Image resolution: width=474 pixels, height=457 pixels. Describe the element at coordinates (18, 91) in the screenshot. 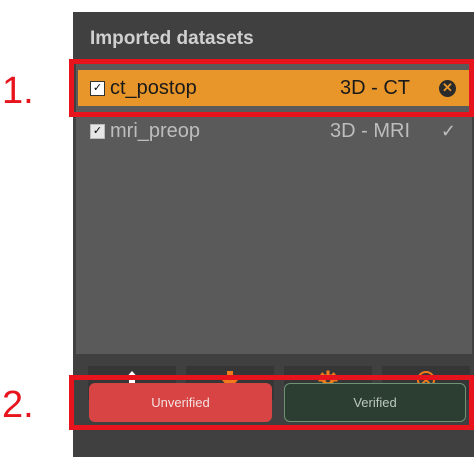

I see `annotation-label-1: 1.` at that location.